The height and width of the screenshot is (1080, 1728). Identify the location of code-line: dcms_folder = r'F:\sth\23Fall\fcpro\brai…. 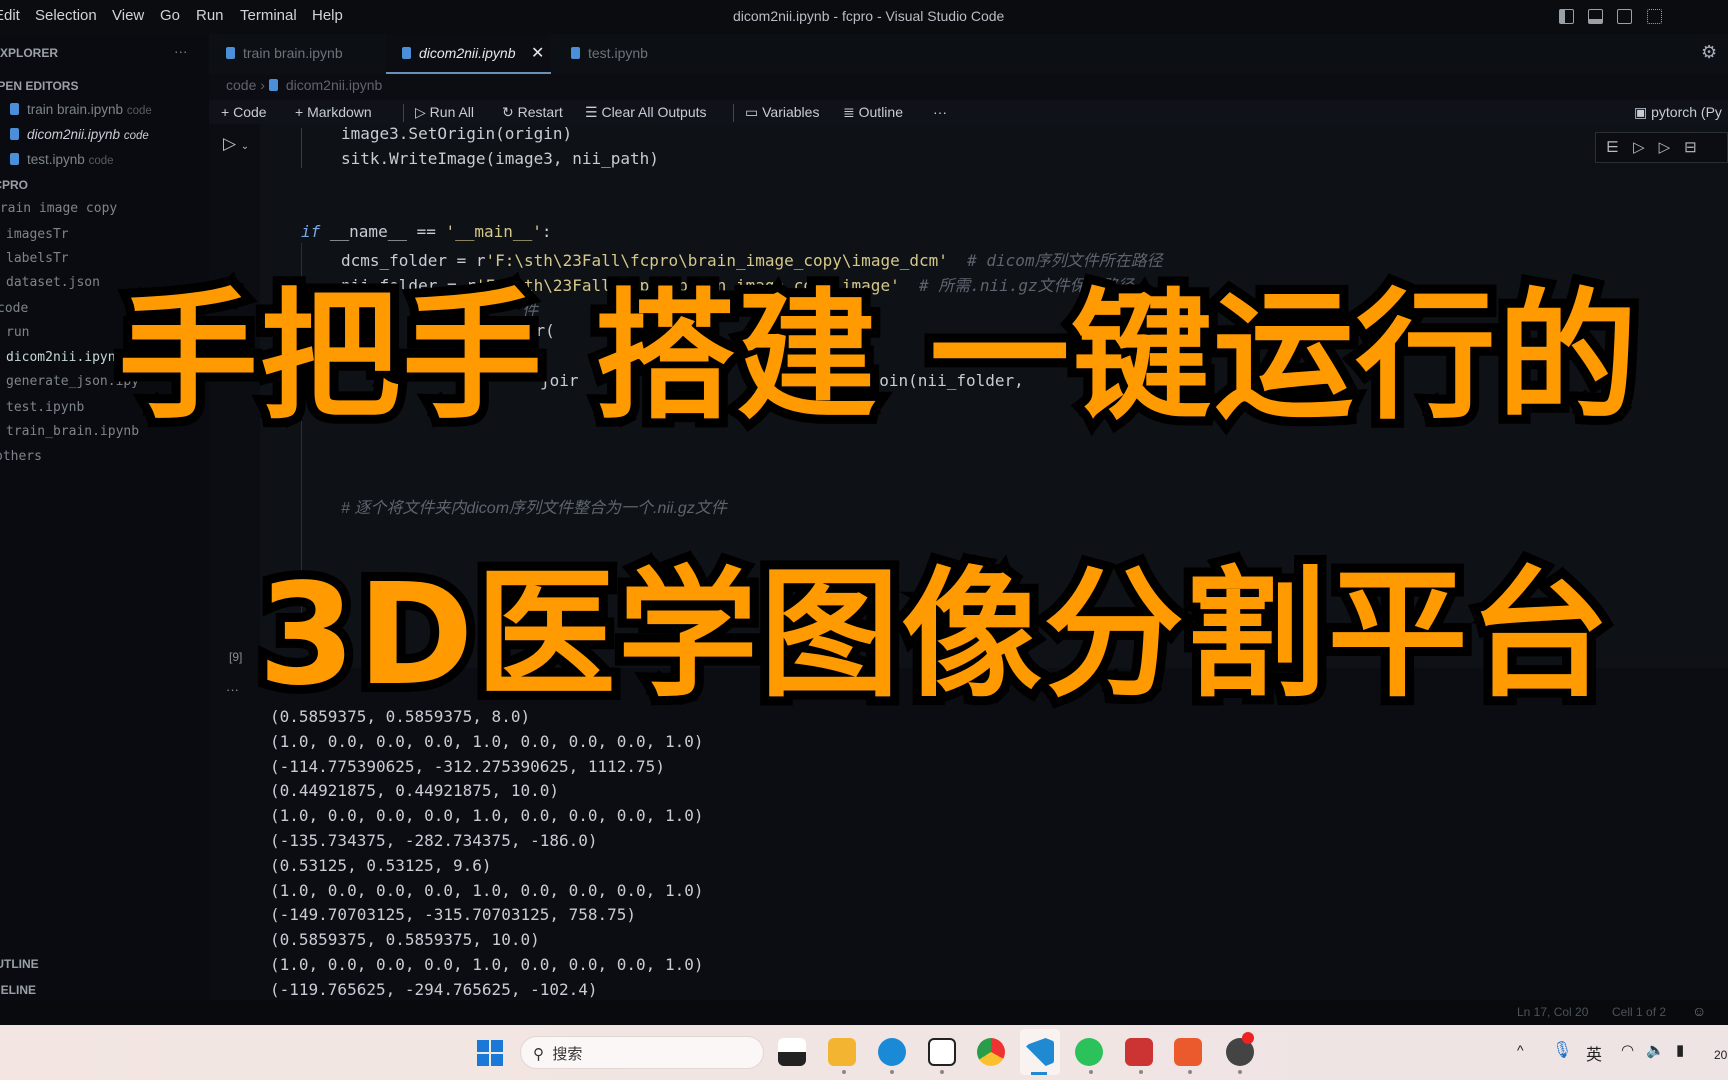
(752, 259).